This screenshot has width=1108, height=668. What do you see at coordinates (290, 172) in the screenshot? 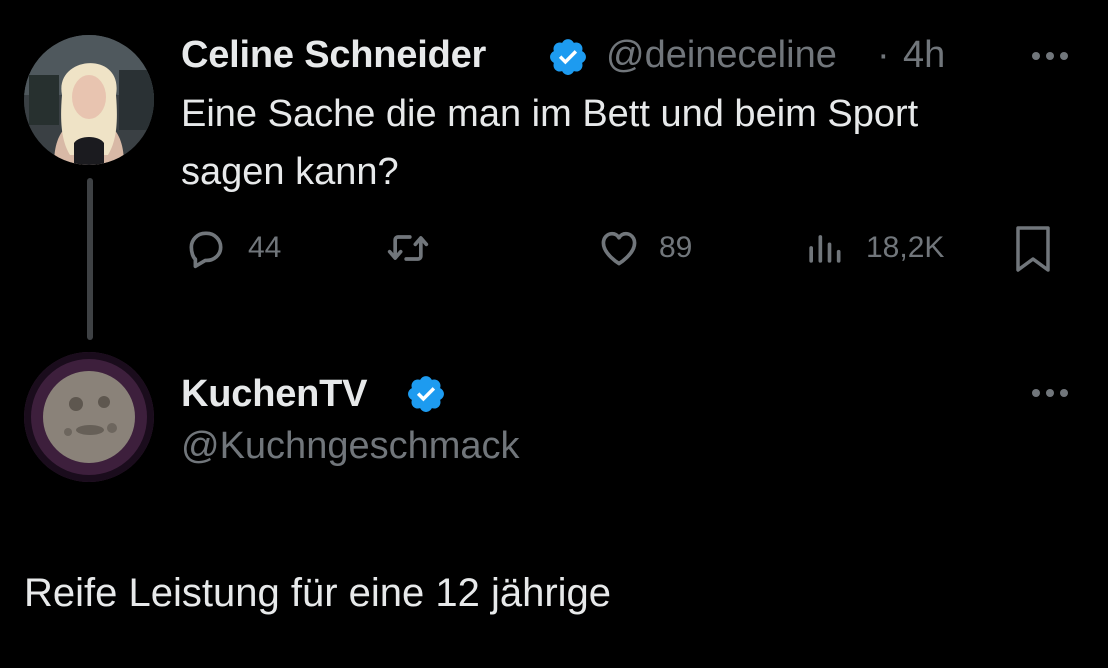
I see `tweet-text-line: sagen kann?` at bounding box center [290, 172].